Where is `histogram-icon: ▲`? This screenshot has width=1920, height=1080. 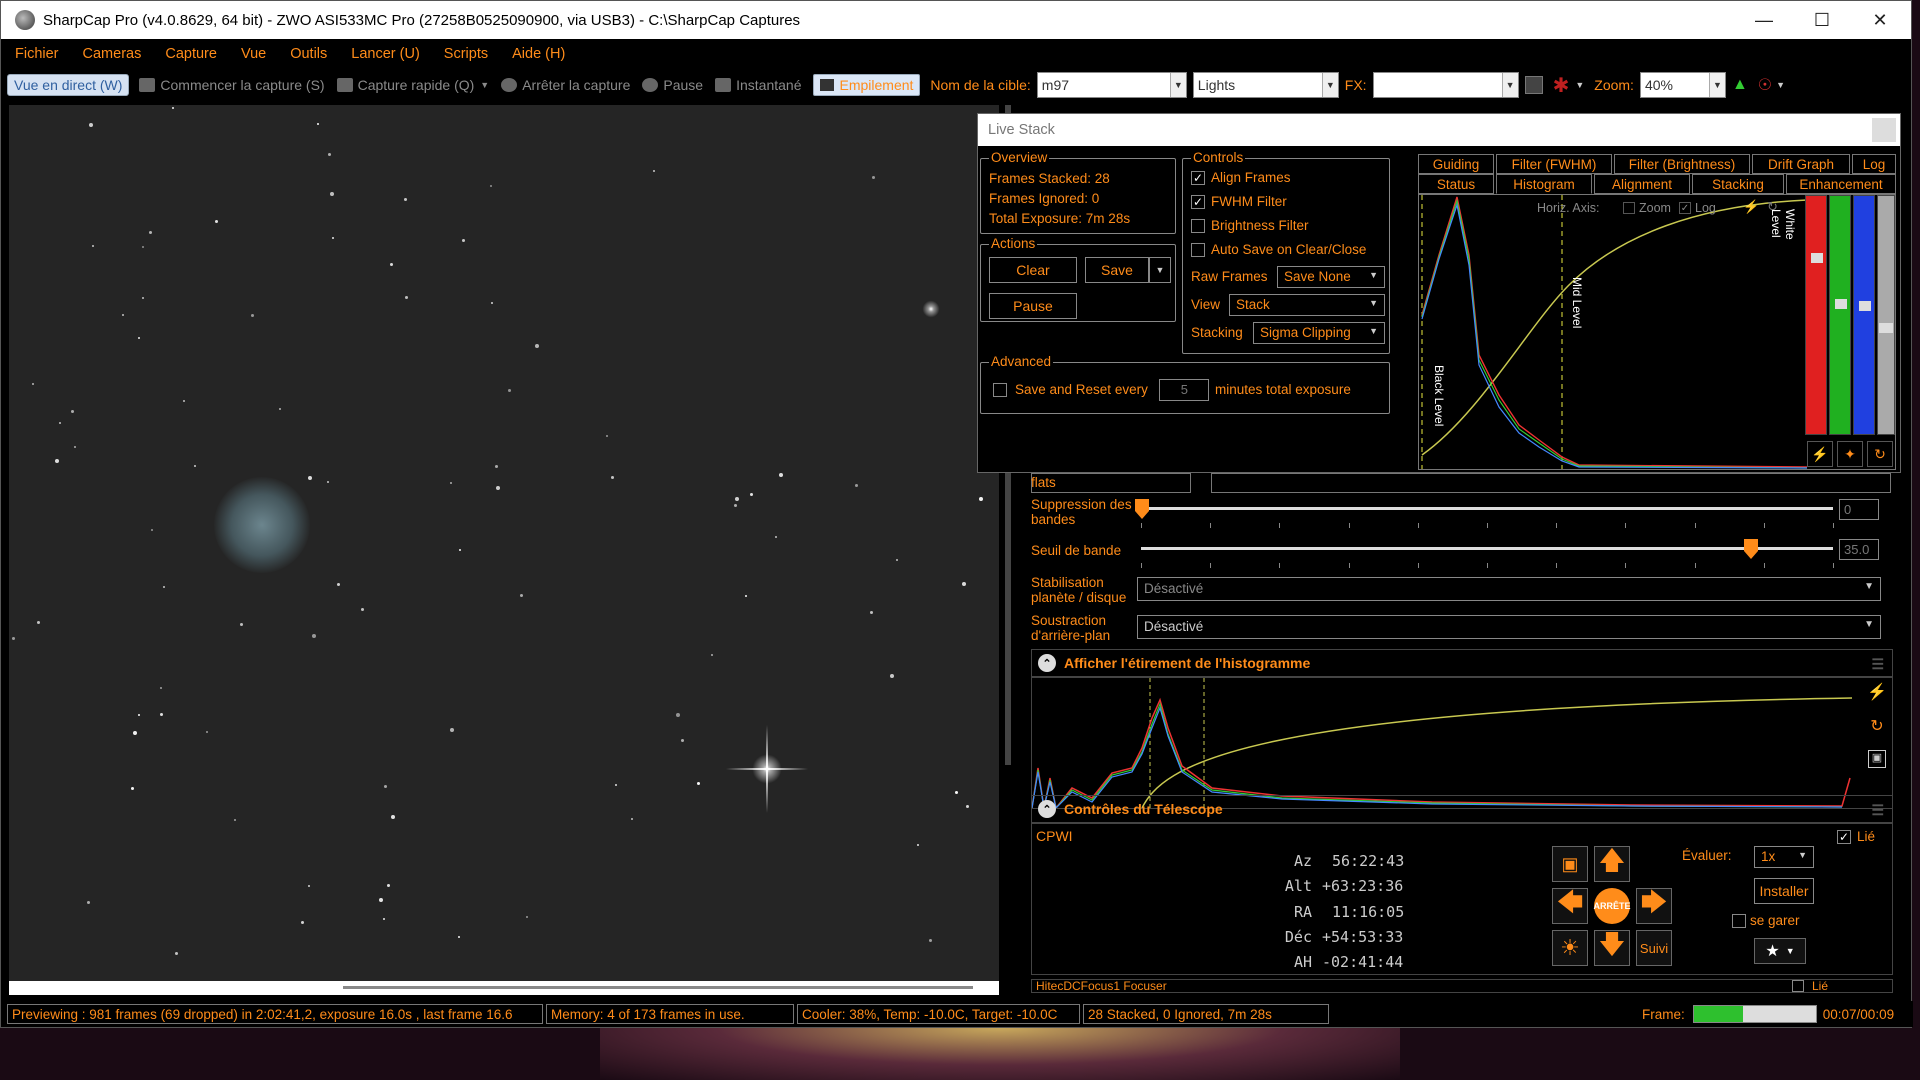
histogram-icon: ▲ is located at coordinates (1740, 85).